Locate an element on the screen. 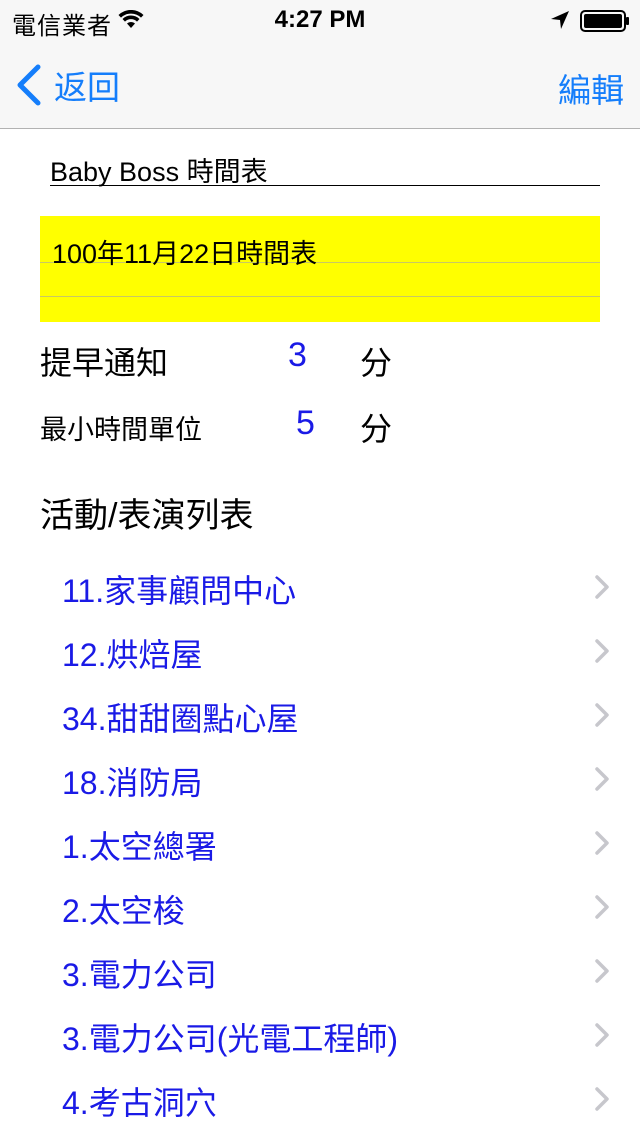 This screenshot has height=1136, width=640. advance-notice-label: 提早通知 is located at coordinates (104, 363).